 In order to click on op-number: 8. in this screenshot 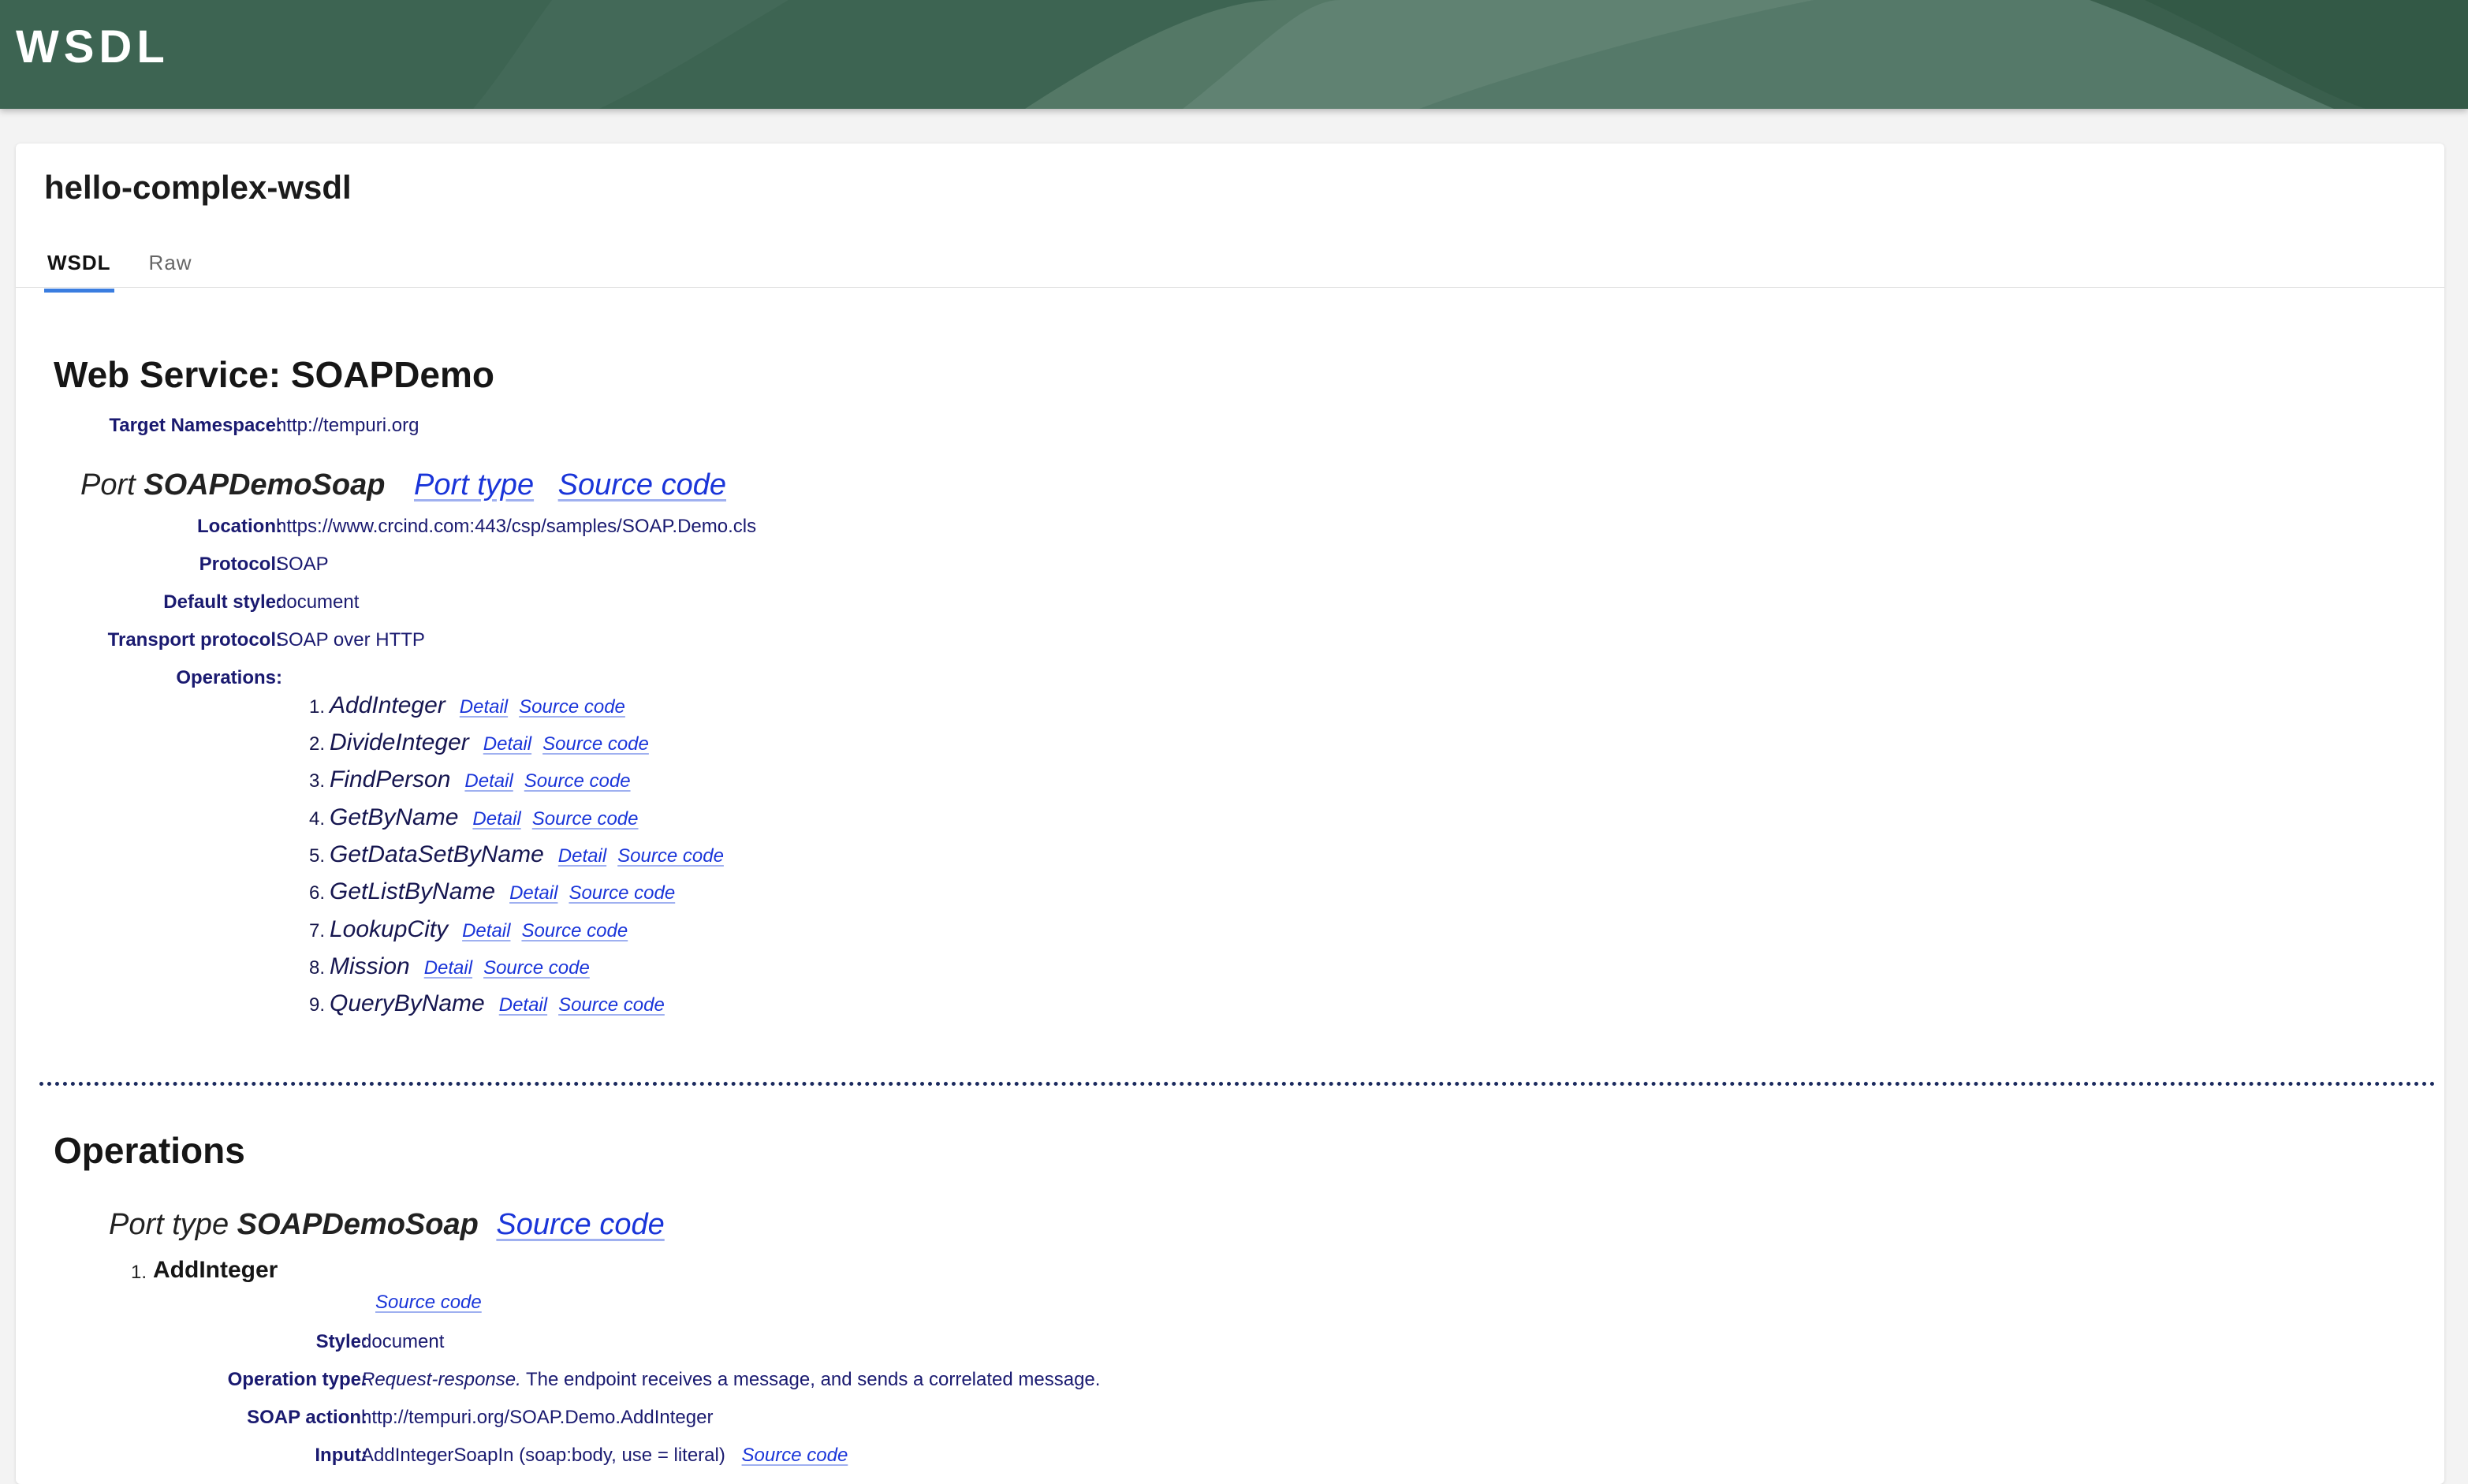, I will do `click(316, 968)`.